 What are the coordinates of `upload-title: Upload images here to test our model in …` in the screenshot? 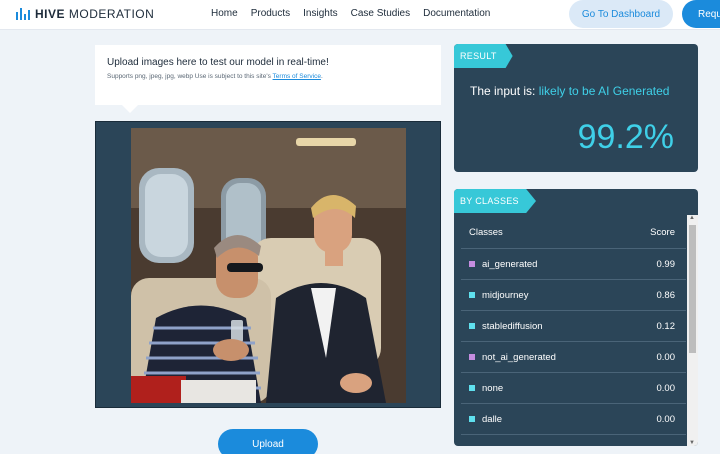 It's located at (218, 62).